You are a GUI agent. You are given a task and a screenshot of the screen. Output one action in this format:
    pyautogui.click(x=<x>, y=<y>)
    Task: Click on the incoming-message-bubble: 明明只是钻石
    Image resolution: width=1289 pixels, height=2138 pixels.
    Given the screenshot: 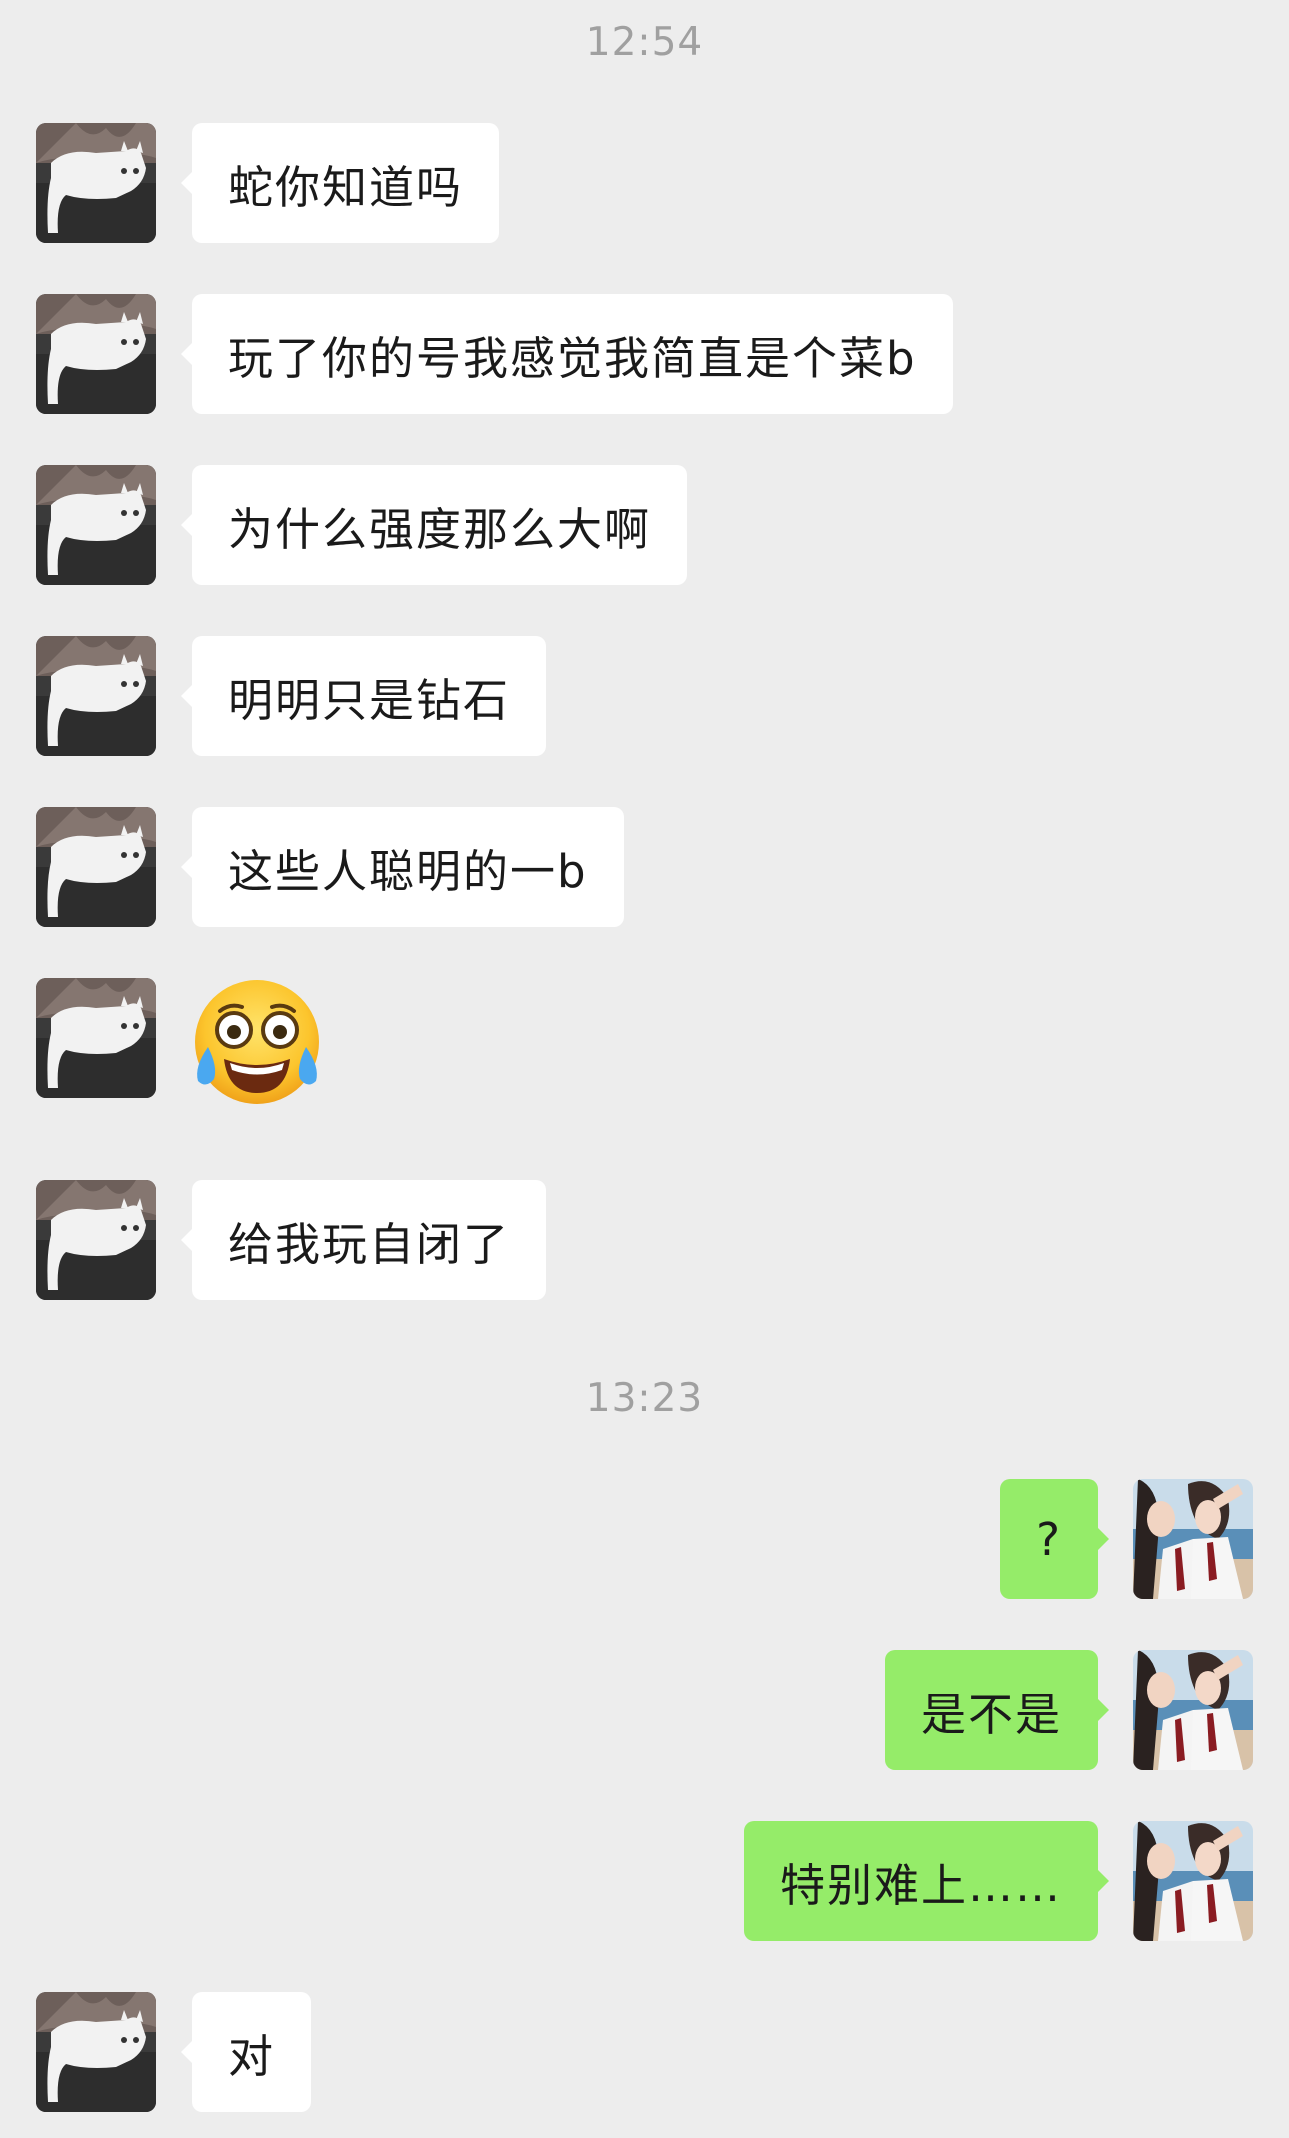 What is the action you would take?
    pyautogui.click(x=363, y=696)
    